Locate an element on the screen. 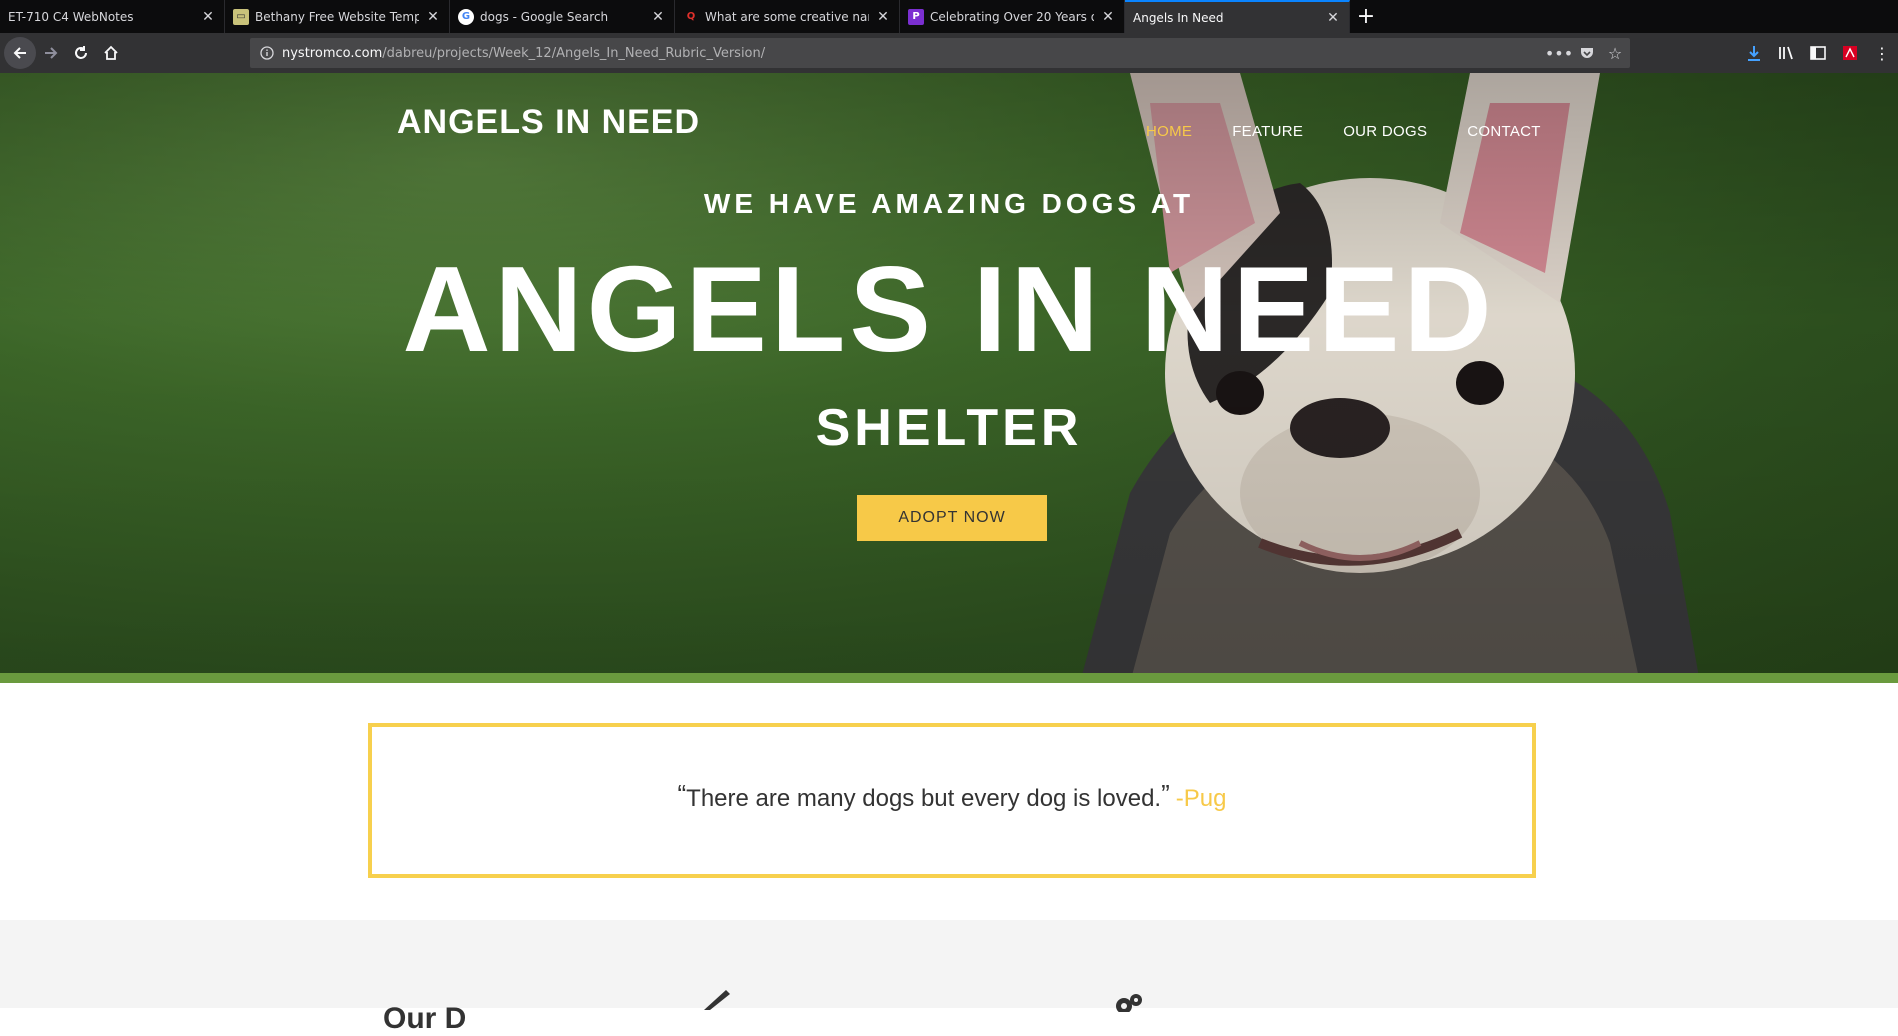 Image resolution: width=1898 pixels, height=1036 pixels. home-icon is located at coordinates (111, 52).